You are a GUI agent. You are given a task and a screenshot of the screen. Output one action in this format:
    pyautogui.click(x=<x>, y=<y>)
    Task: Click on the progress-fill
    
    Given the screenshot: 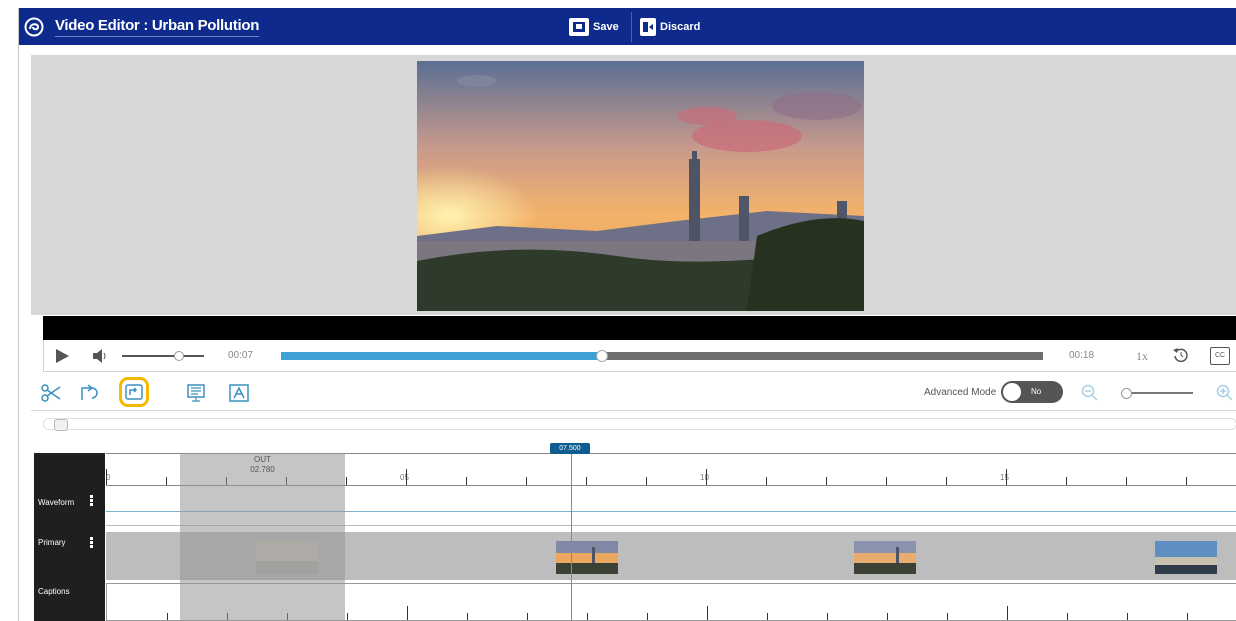 What is the action you would take?
    pyautogui.click(x=441, y=356)
    